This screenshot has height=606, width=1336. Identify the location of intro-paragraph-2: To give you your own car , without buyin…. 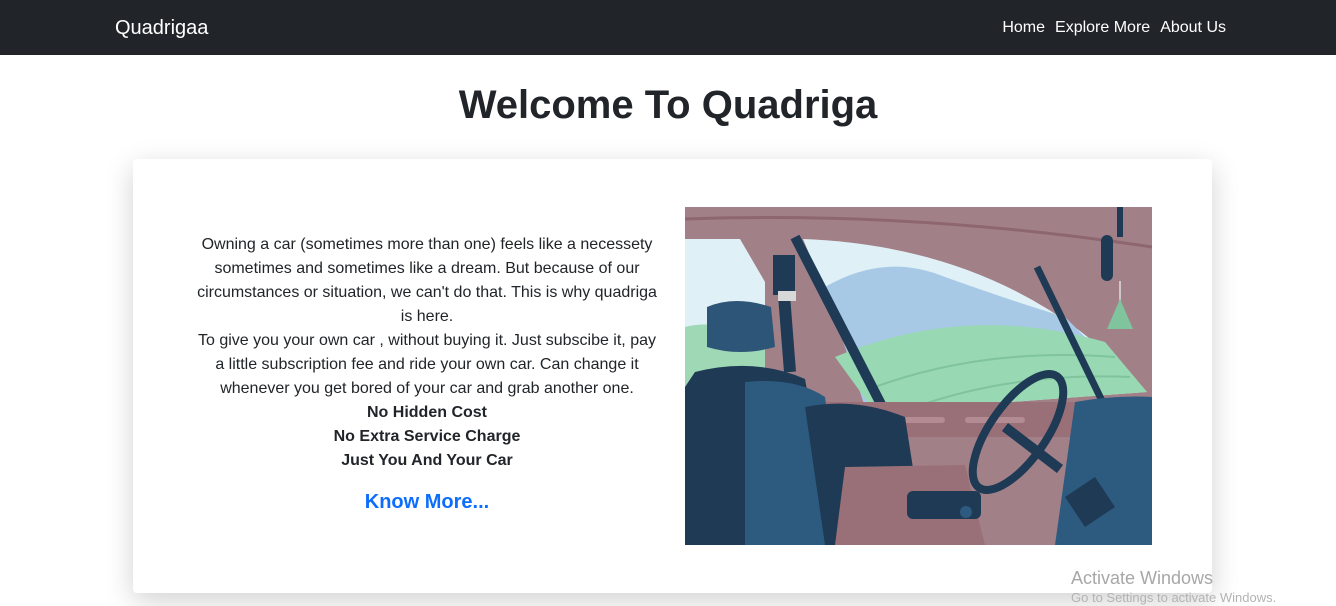
(426, 364).